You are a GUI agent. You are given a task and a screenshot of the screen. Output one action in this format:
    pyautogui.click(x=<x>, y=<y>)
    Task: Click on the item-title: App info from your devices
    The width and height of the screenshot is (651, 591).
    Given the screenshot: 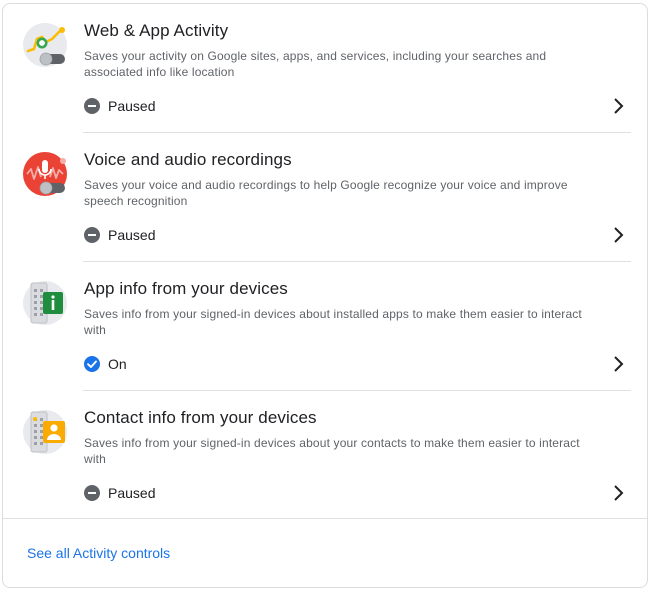 What is the action you would take?
    pyautogui.click(x=186, y=288)
    